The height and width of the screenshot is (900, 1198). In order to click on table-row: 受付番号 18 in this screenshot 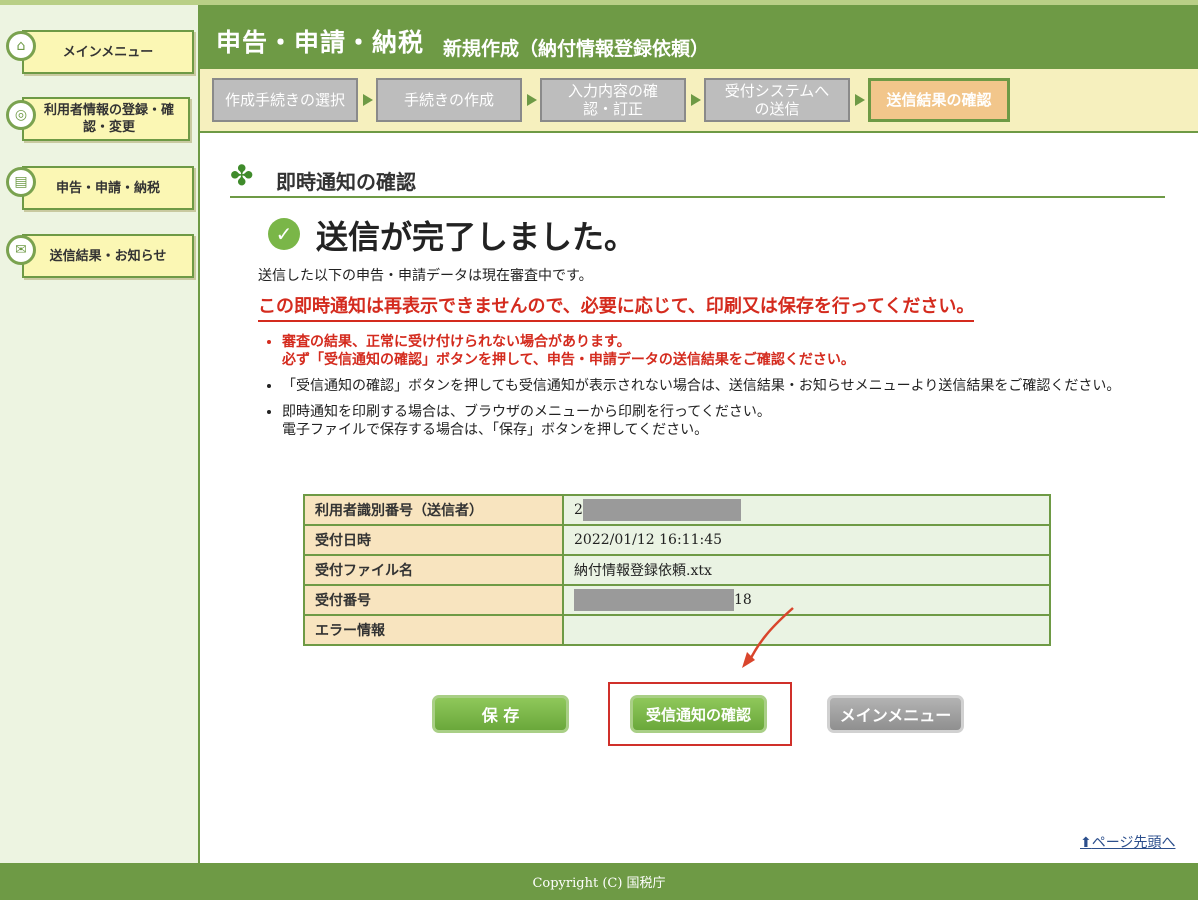, I will do `click(677, 600)`.